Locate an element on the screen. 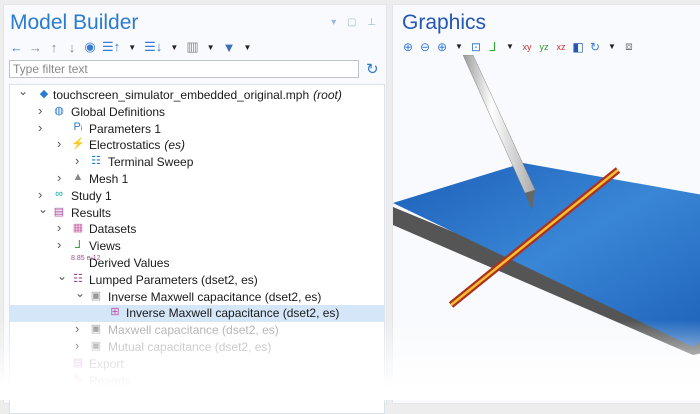  back-arrow-icon: ← is located at coordinates (16, 47).